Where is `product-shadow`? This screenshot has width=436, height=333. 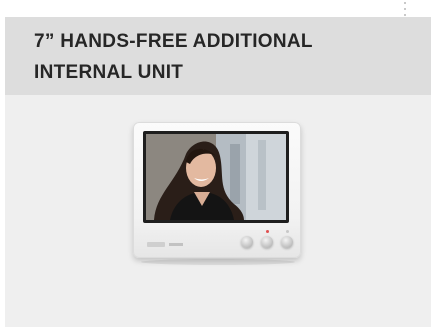 product-shadow is located at coordinates (218, 262).